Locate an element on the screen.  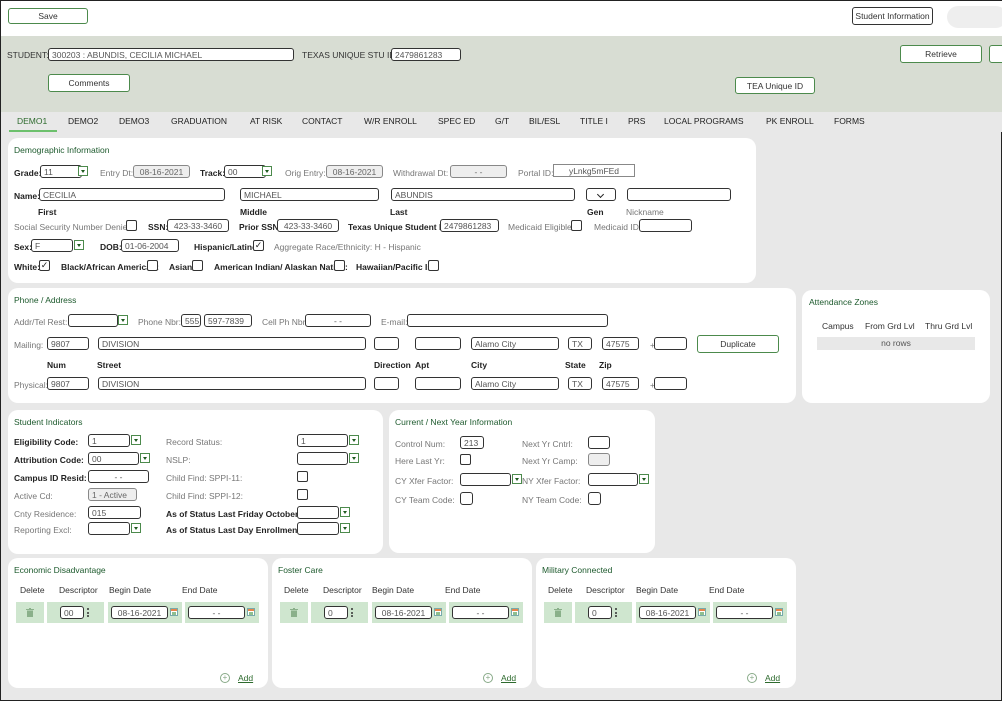
physical-num-field: 9807 is located at coordinates (68, 383).